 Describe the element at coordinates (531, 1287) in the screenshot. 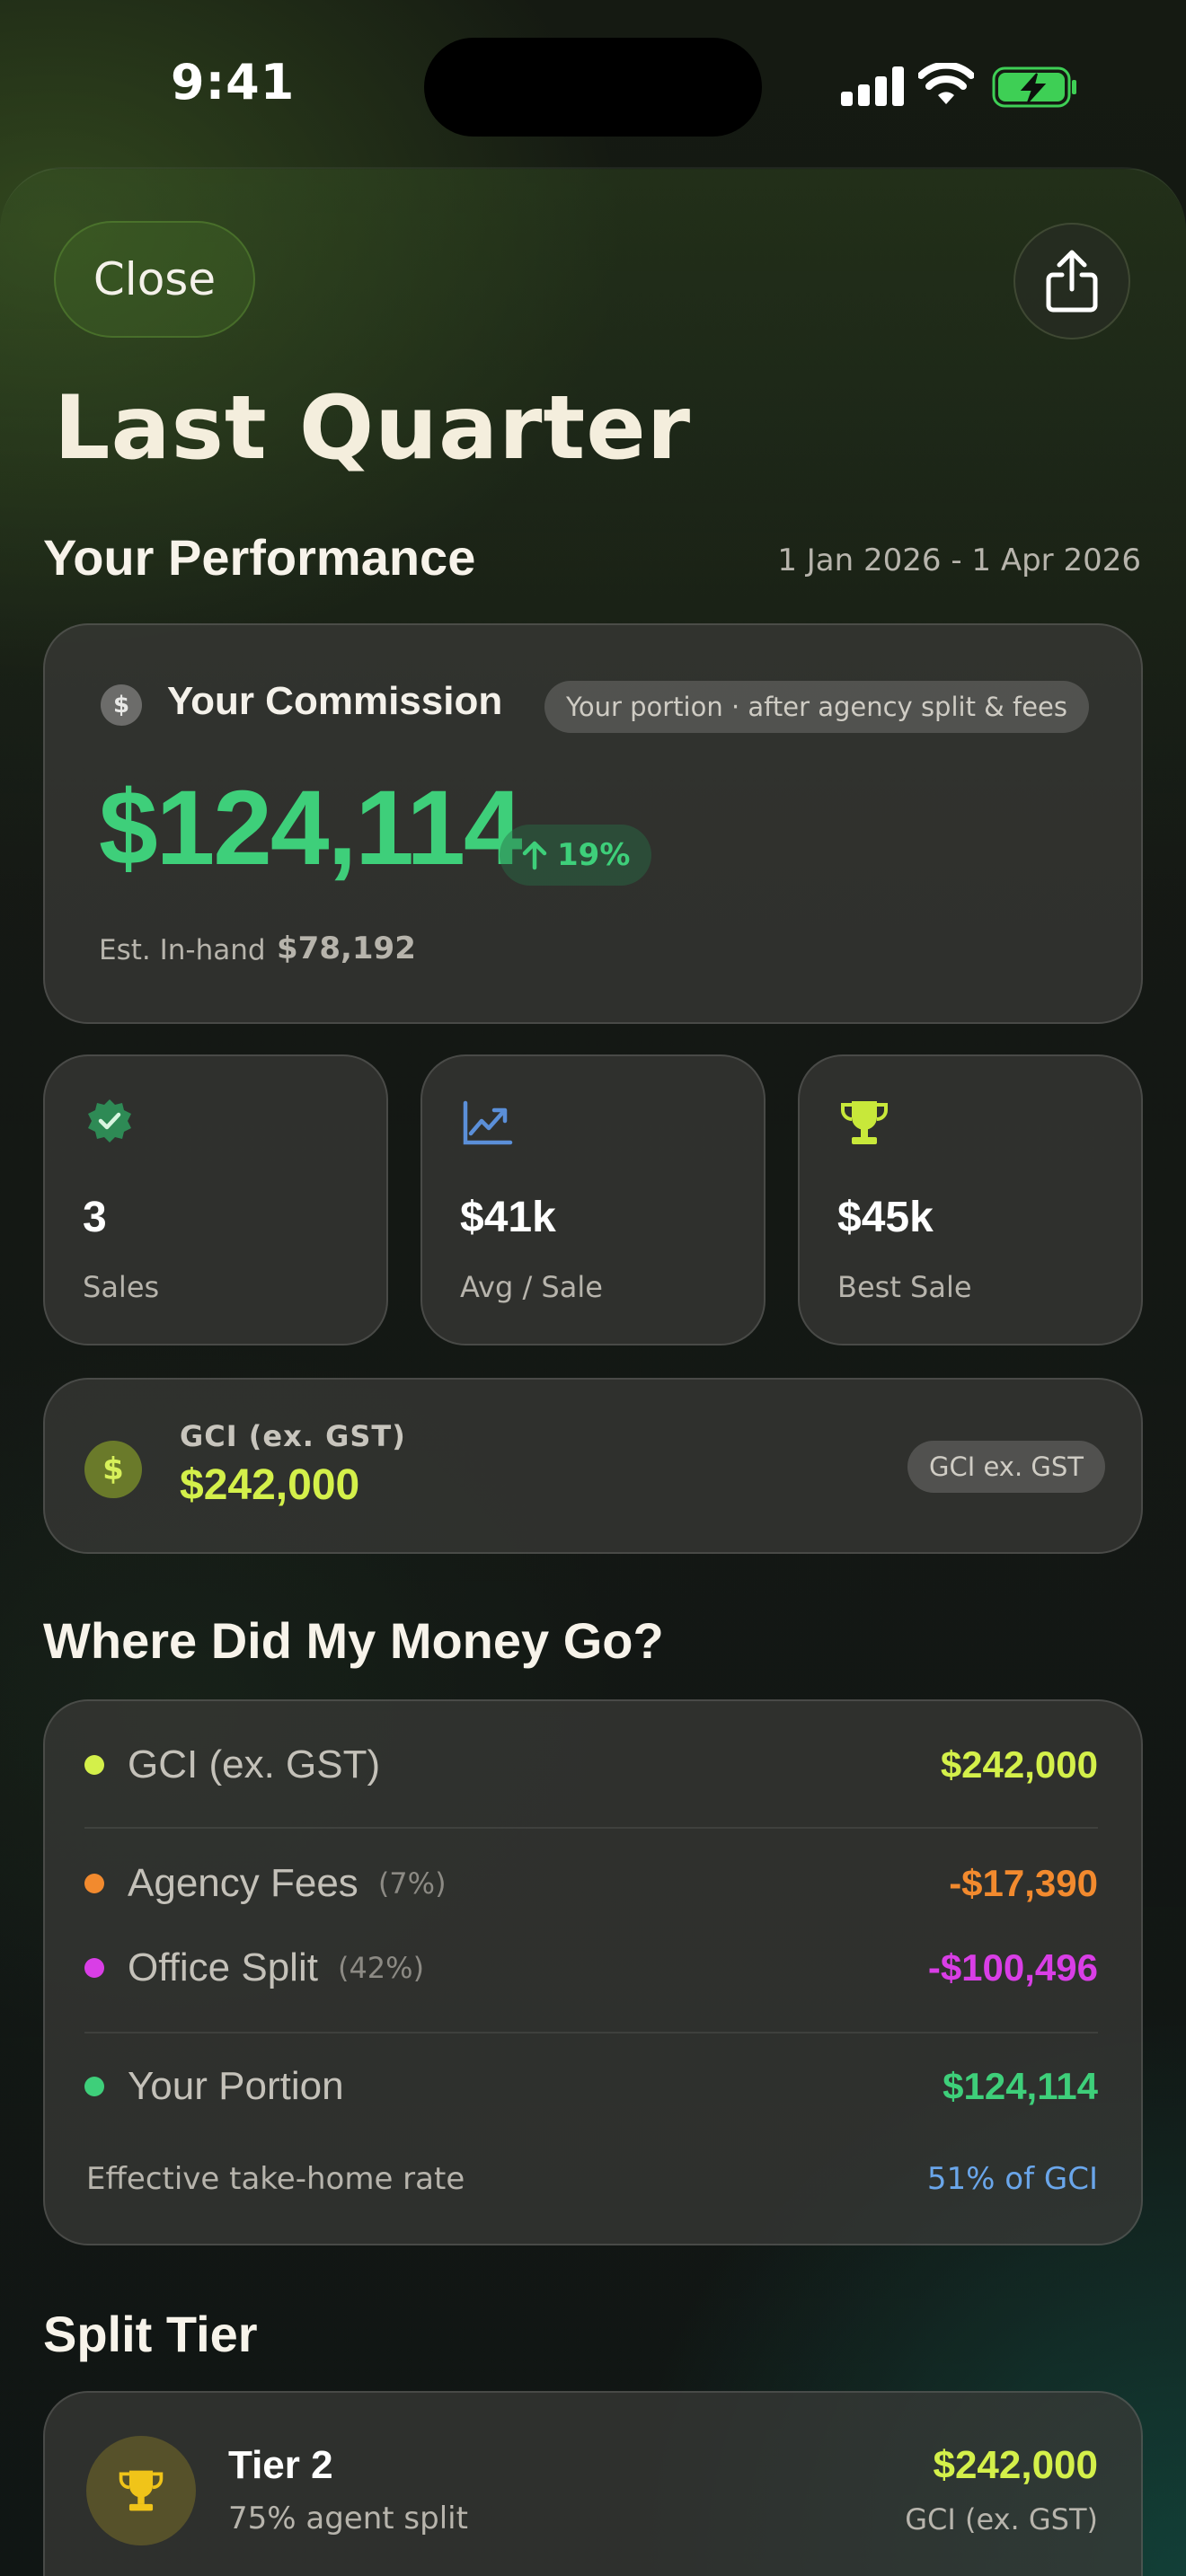

I see `stat-label: Avg / Sale` at that location.